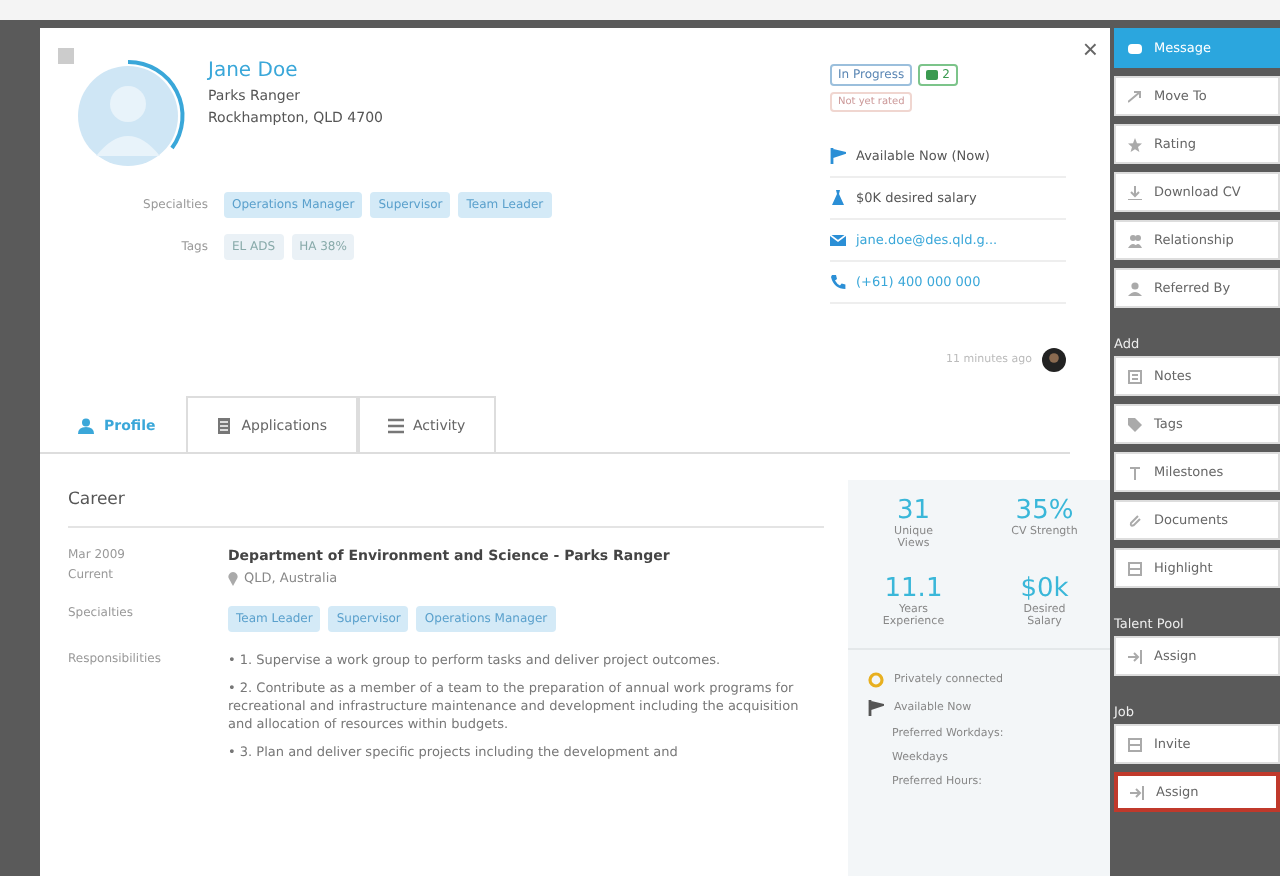 The width and height of the screenshot is (1280, 876). I want to click on note-icon, so click(1135, 376).